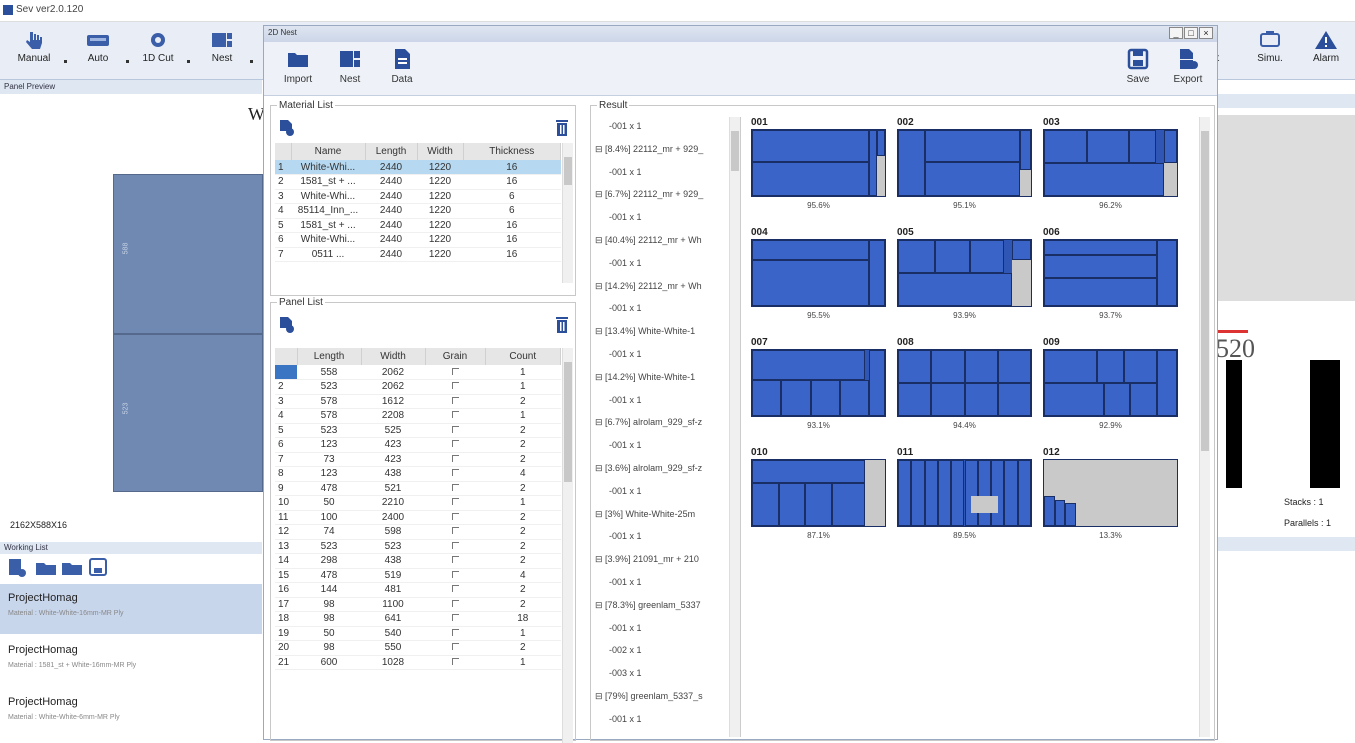 The height and width of the screenshot is (743, 1355). Describe the element at coordinates (647, 559) in the screenshot. I see `tree-group-item: ⊟ [3.9%] 21091_mr + 210` at that location.